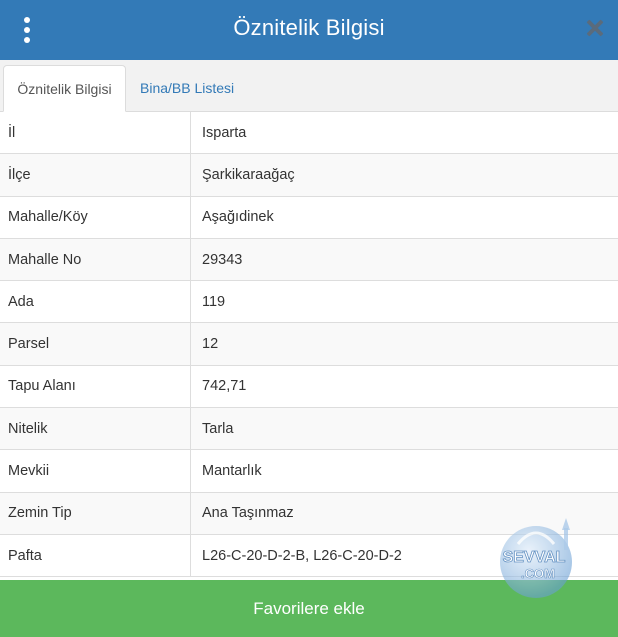 The image size is (618, 637). What do you see at coordinates (309, 608) in the screenshot?
I see `add-to-favorites-button: Favorilere ekle` at bounding box center [309, 608].